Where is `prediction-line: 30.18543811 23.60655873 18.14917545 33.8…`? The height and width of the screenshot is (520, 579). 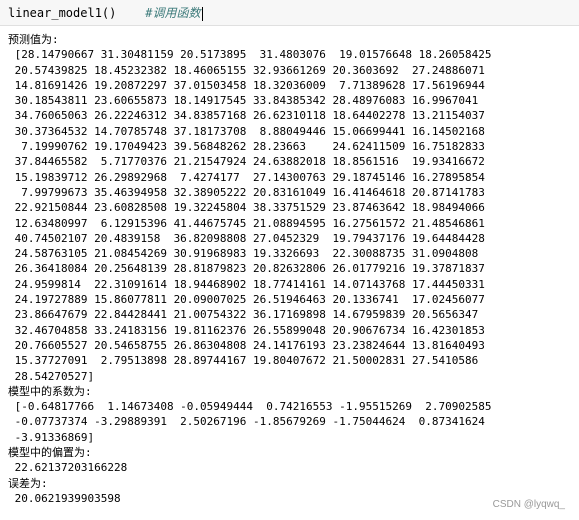
prediction-line: 30.18543811 23.60655873 18.14917545 33.8… is located at coordinates (243, 101).